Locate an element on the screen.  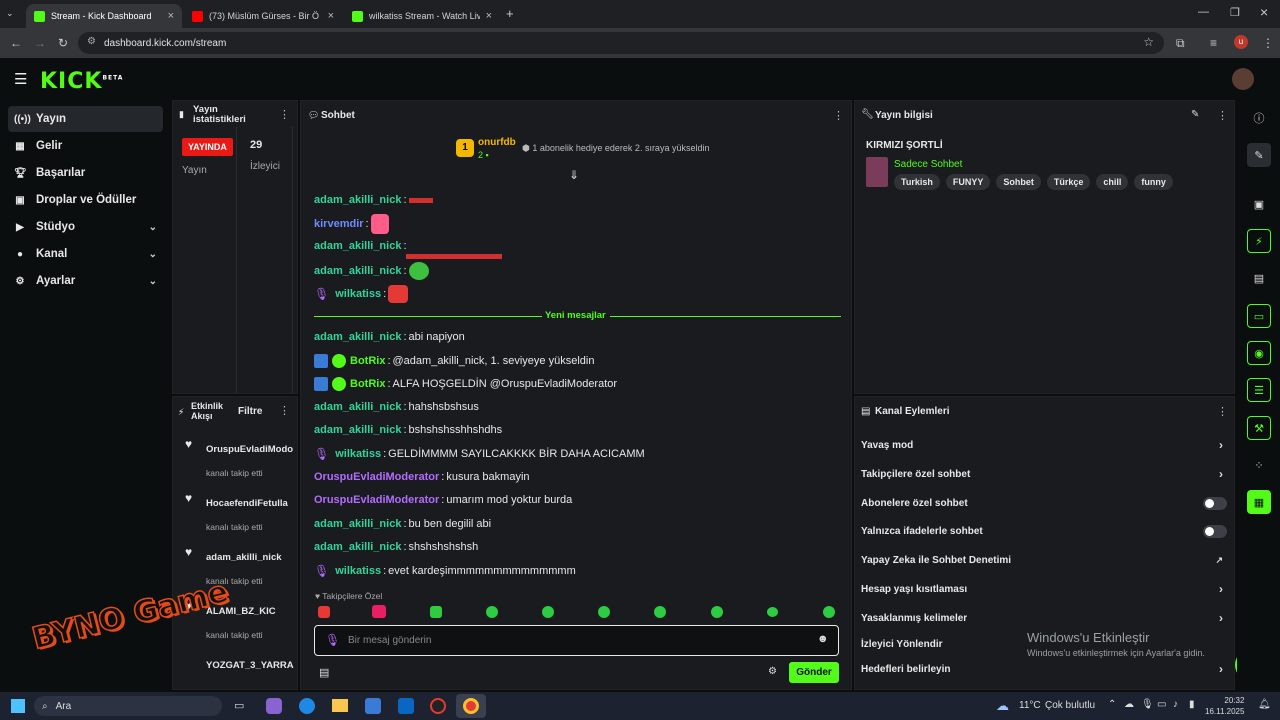
channel-actions-menu-icon: ⋮ is located at coordinates (1222, 411).